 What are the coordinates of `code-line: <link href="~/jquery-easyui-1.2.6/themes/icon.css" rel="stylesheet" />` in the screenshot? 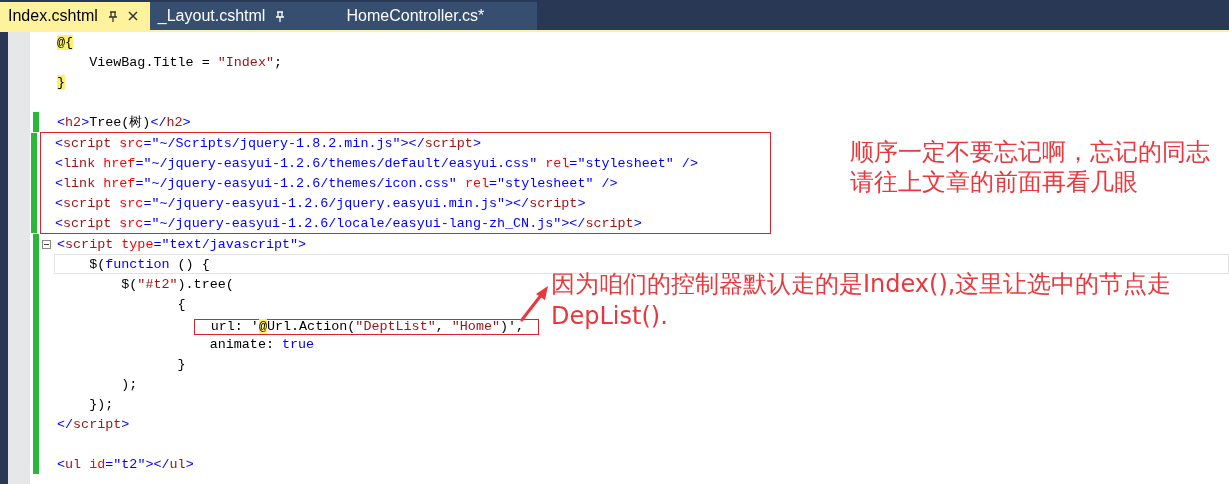 It's located at (336, 183).